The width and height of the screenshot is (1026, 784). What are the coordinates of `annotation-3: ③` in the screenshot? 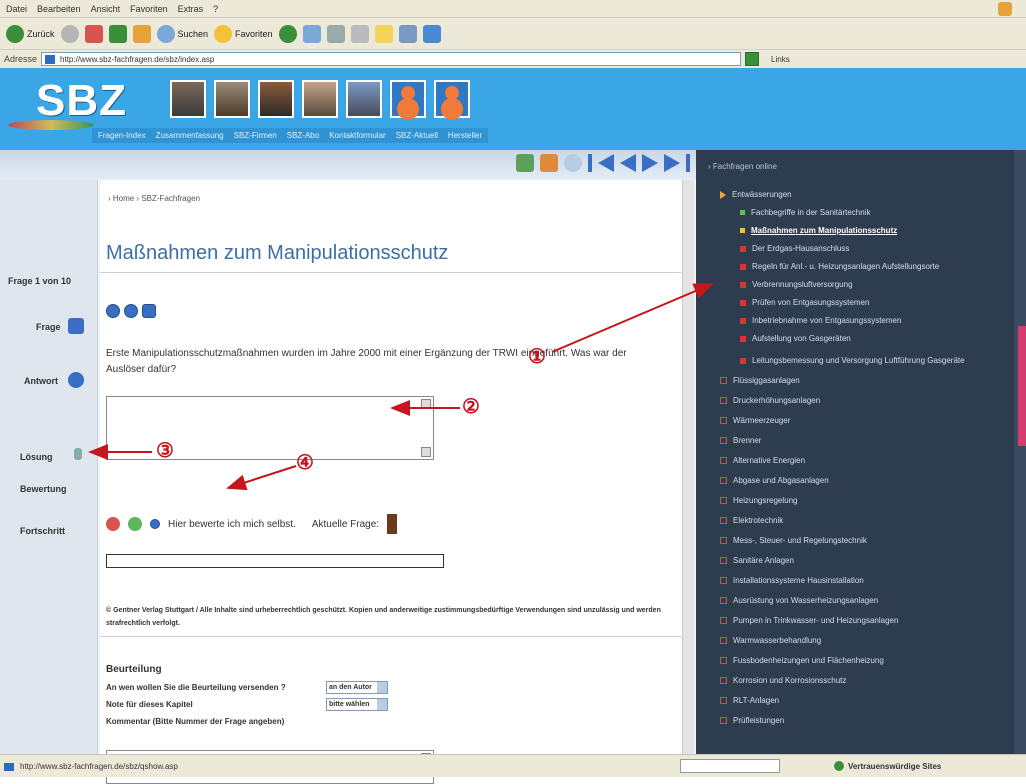 It's located at (165, 450).